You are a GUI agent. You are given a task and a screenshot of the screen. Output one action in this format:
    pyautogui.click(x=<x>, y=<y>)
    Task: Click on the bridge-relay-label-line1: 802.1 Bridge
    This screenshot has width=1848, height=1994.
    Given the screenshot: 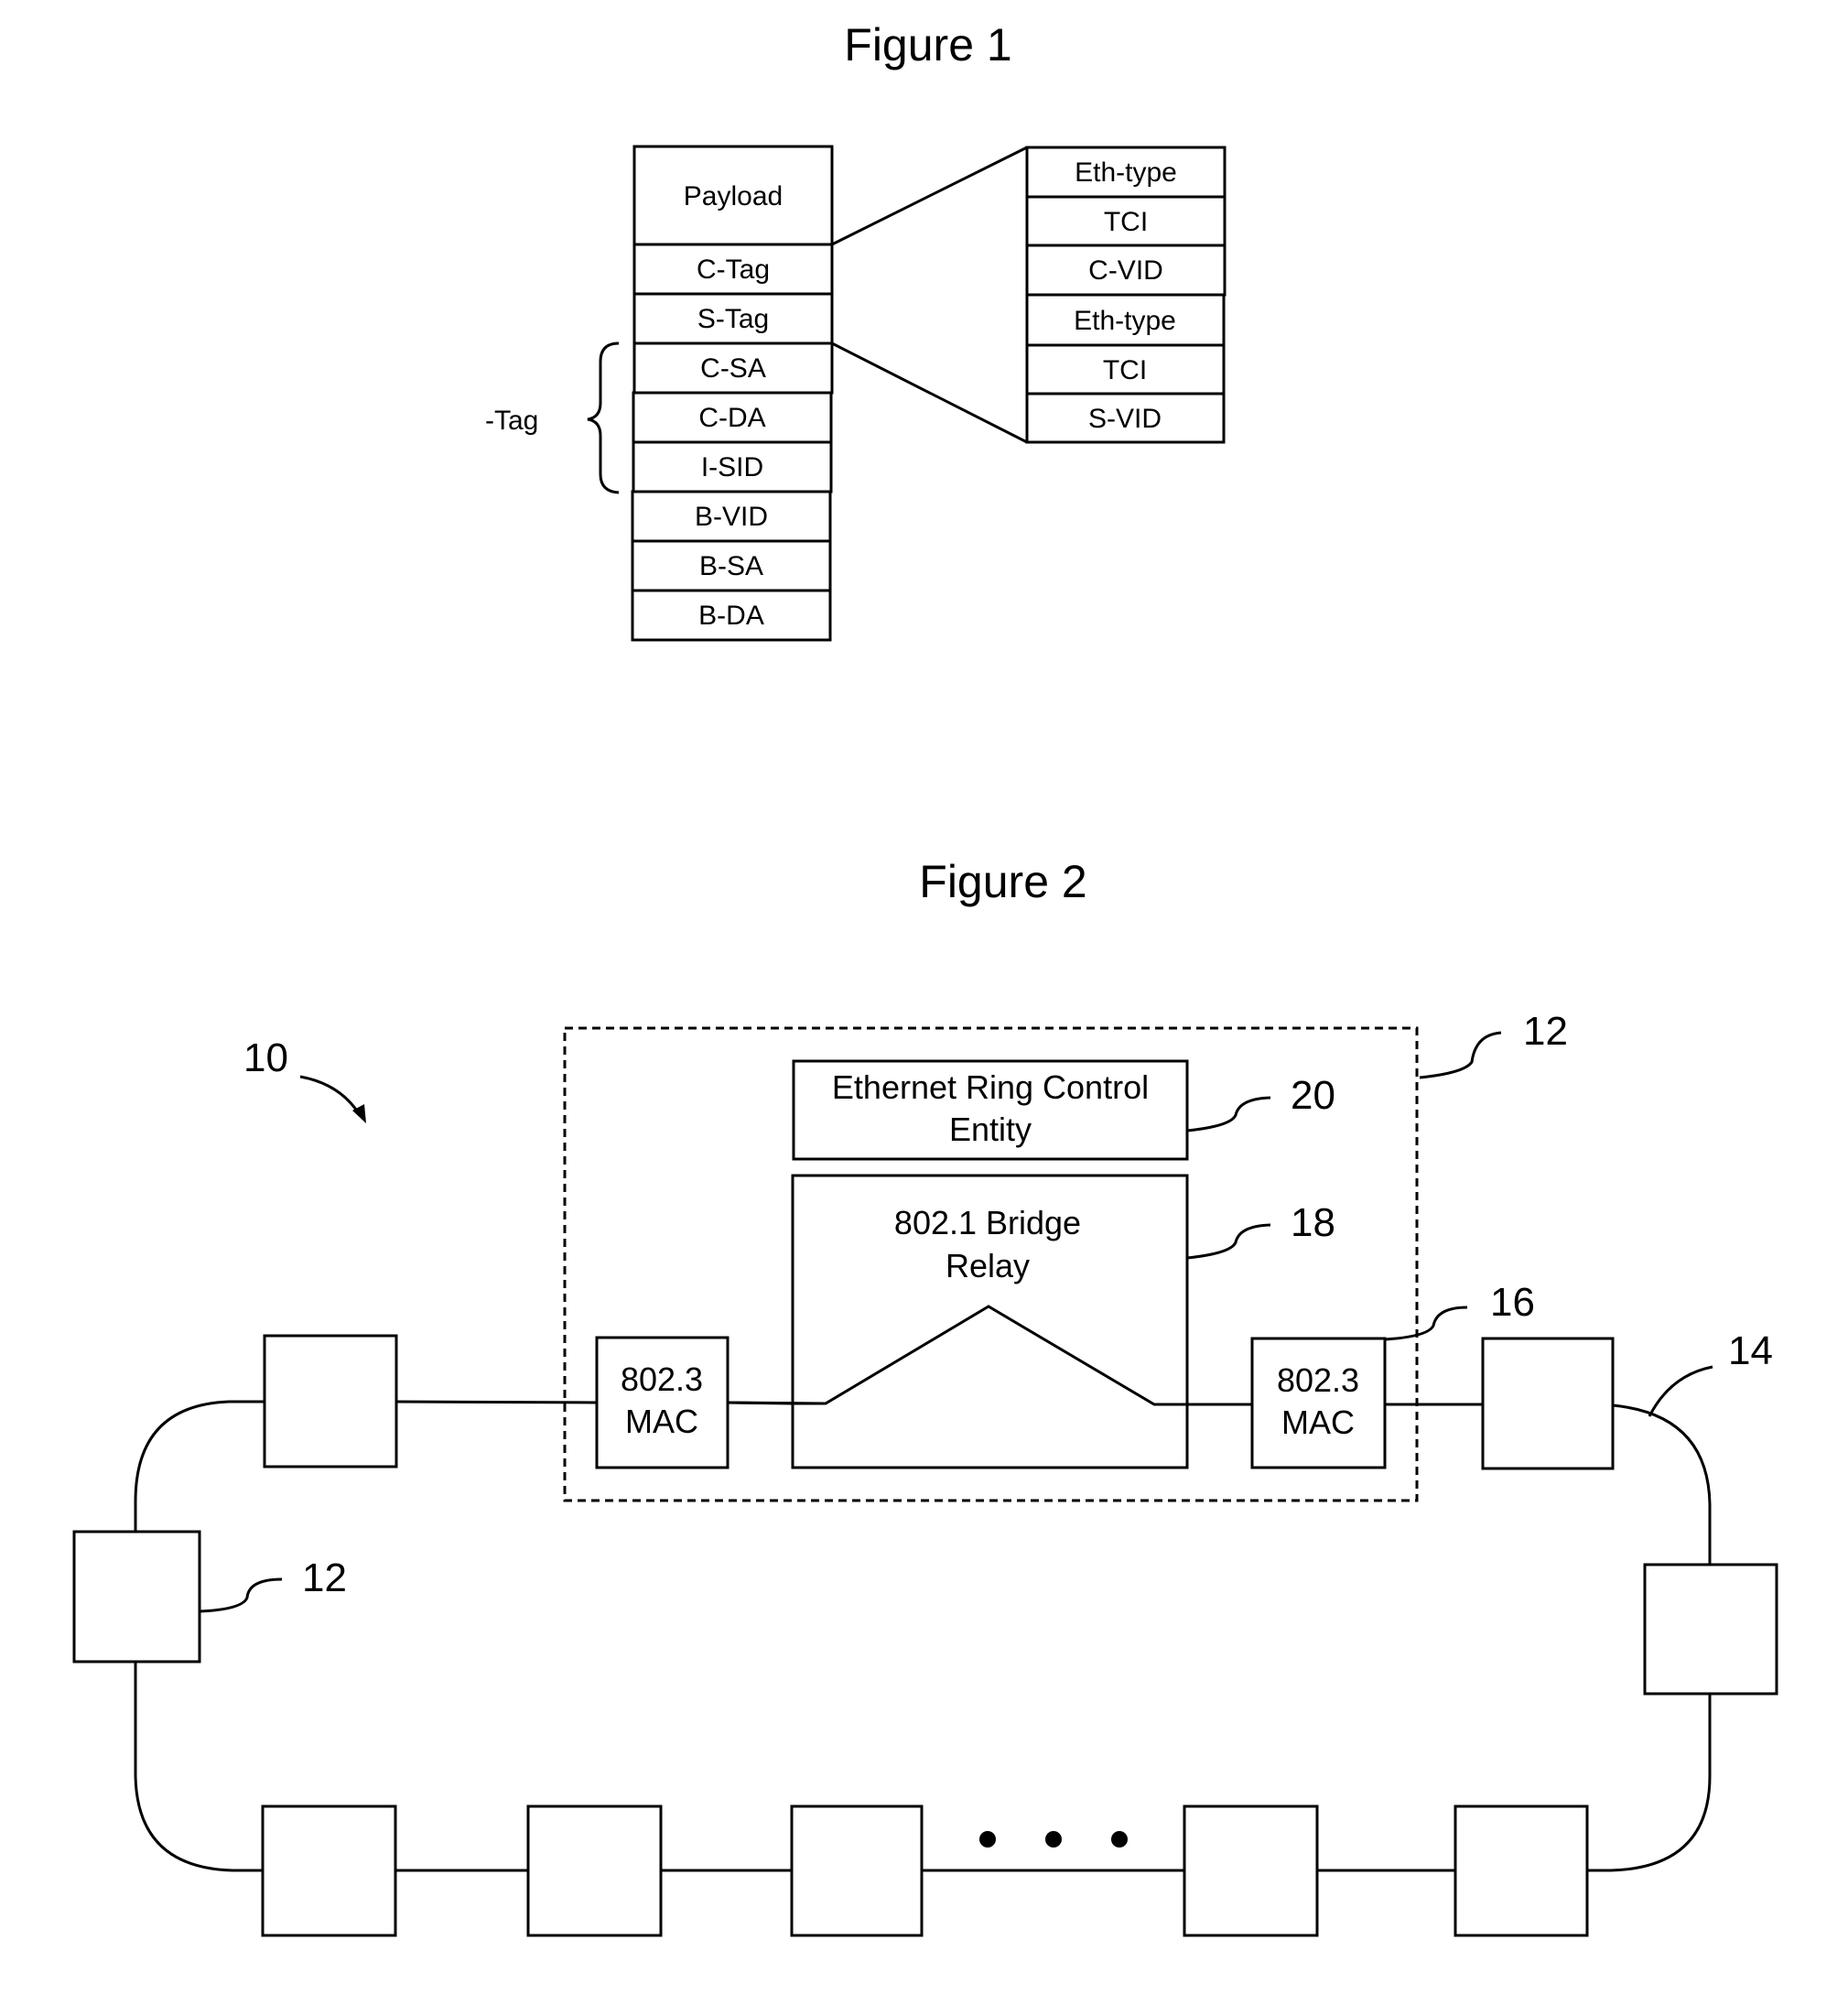 What is the action you would take?
    pyautogui.click(x=987, y=1222)
    